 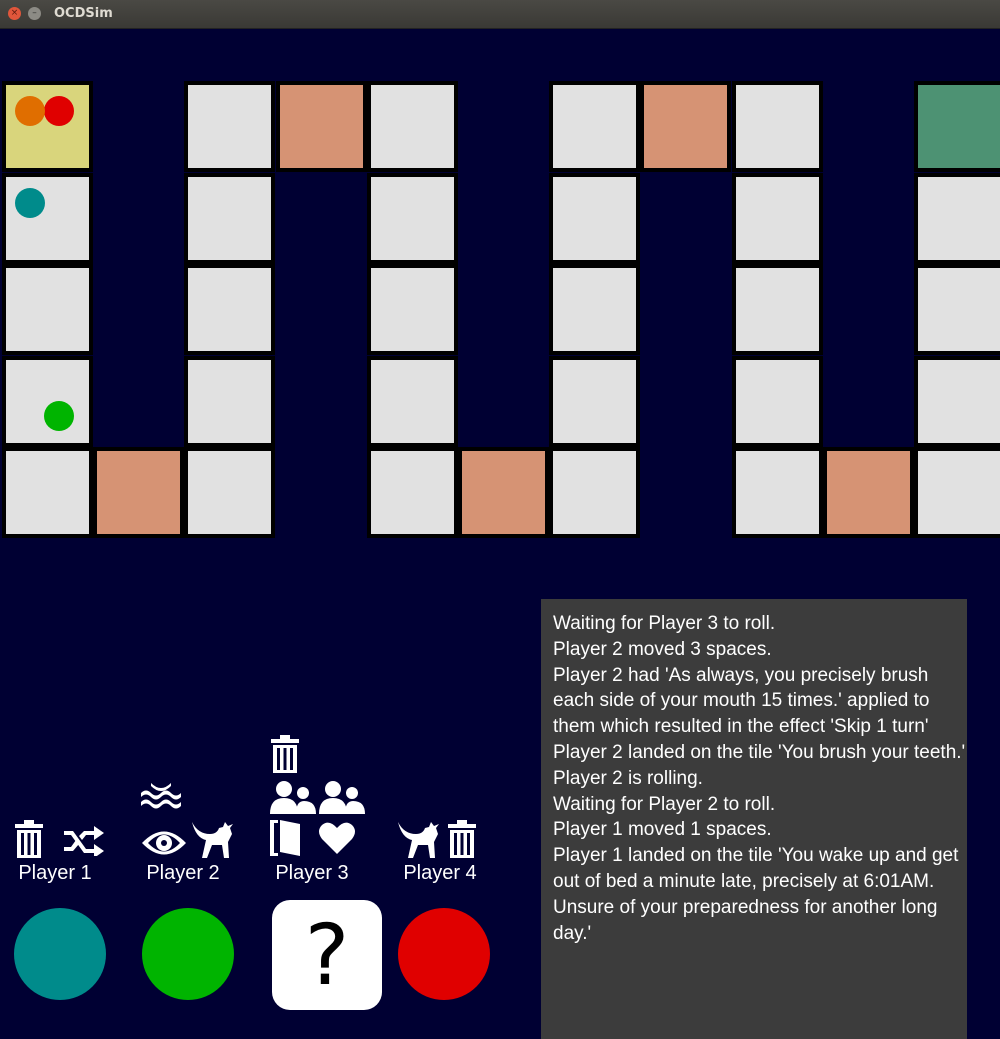 What do you see at coordinates (164, 843) in the screenshot?
I see `eye-icon` at bounding box center [164, 843].